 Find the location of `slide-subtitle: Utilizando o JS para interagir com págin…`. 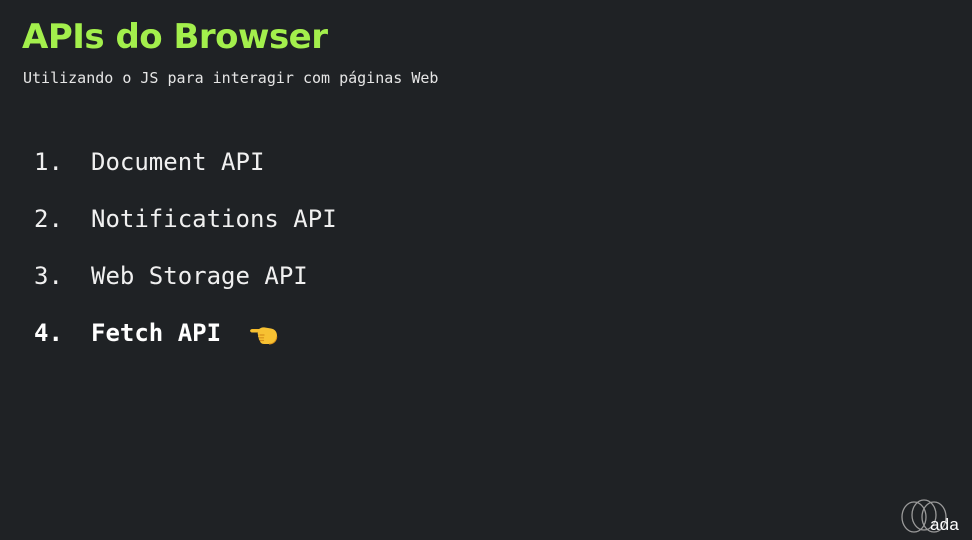

slide-subtitle: Utilizando o JS para interagir com págin… is located at coordinates (231, 78).